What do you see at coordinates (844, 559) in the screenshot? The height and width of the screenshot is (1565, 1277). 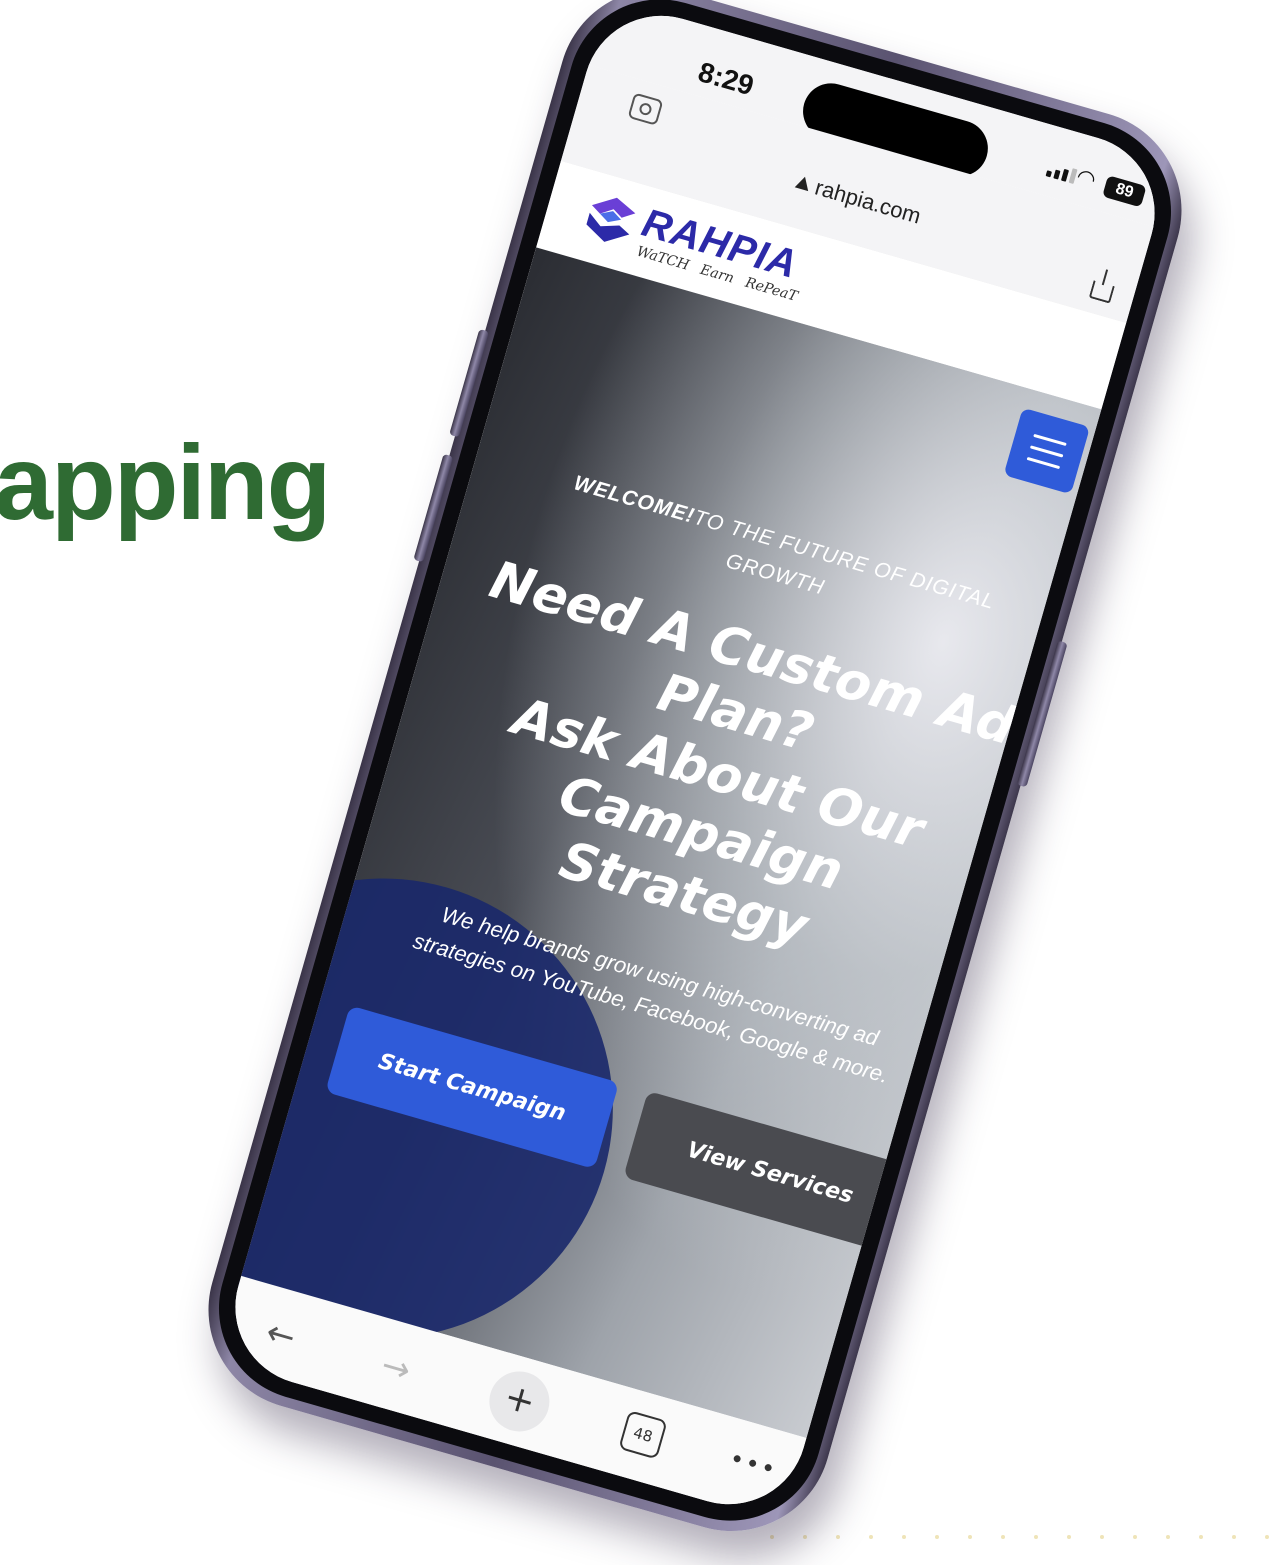 I see `welcome-rest: TO THE FUTURE OF DIGITAL GROWTH` at bounding box center [844, 559].